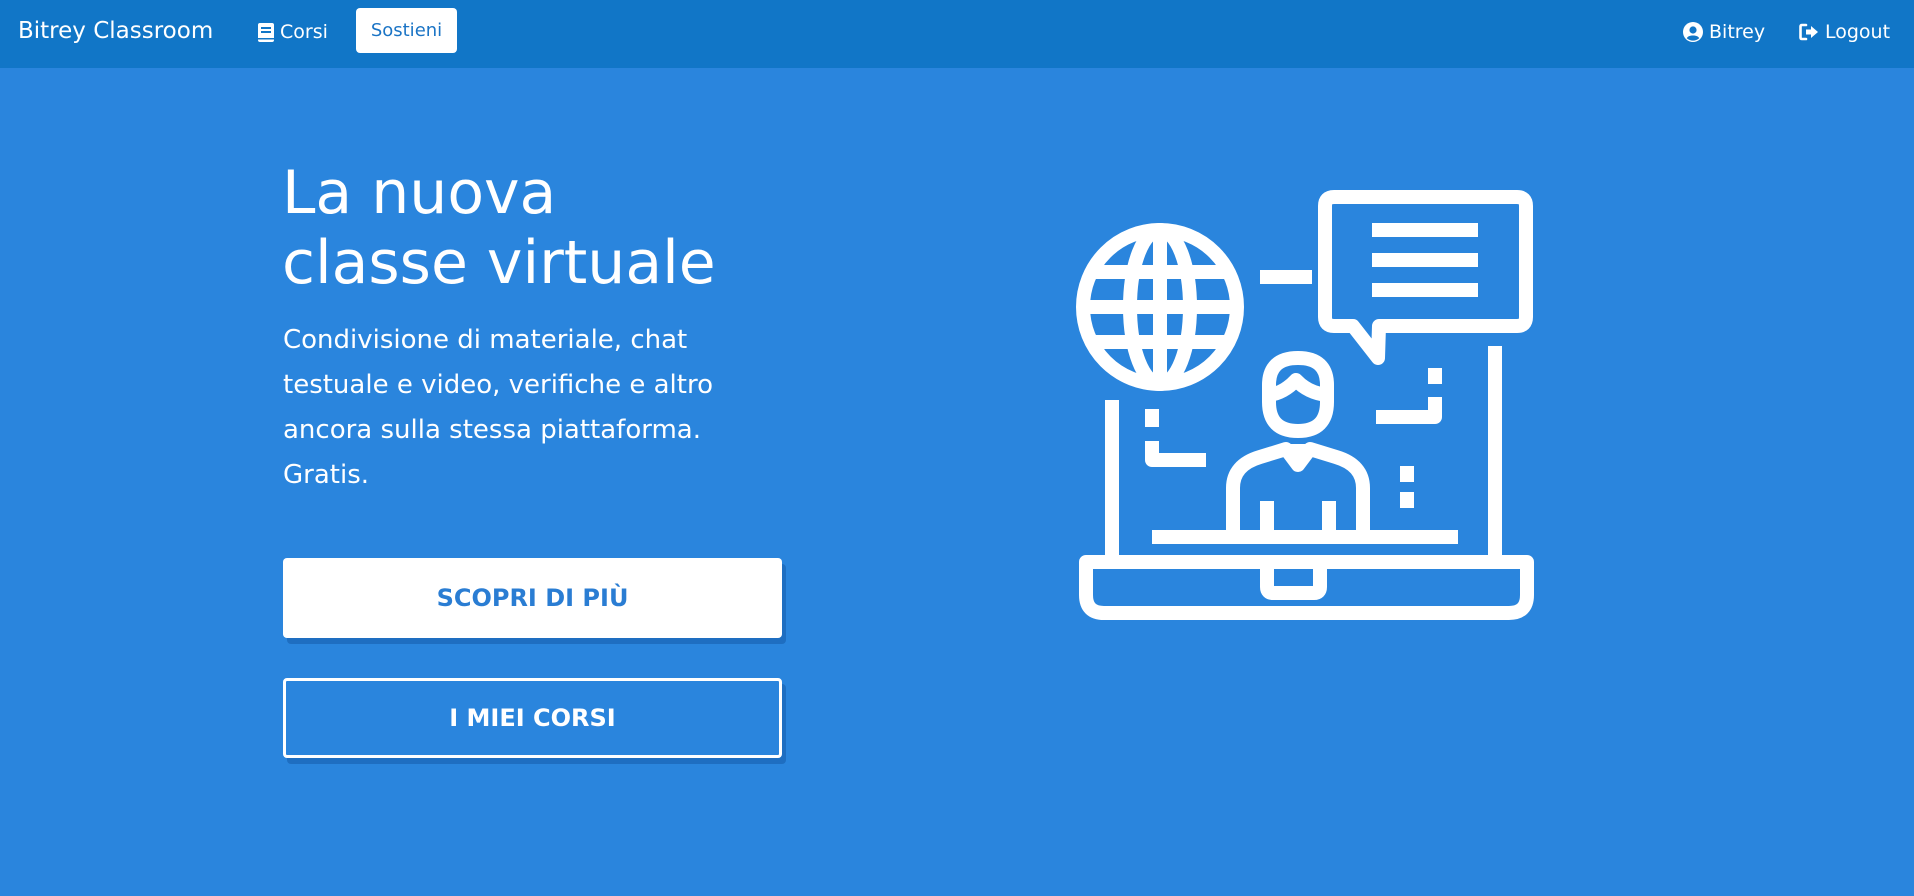 The height and width of the screenshot is (896, 1914). I want to click on hero-title: La nuova classe virtuale, so click(562, 228).